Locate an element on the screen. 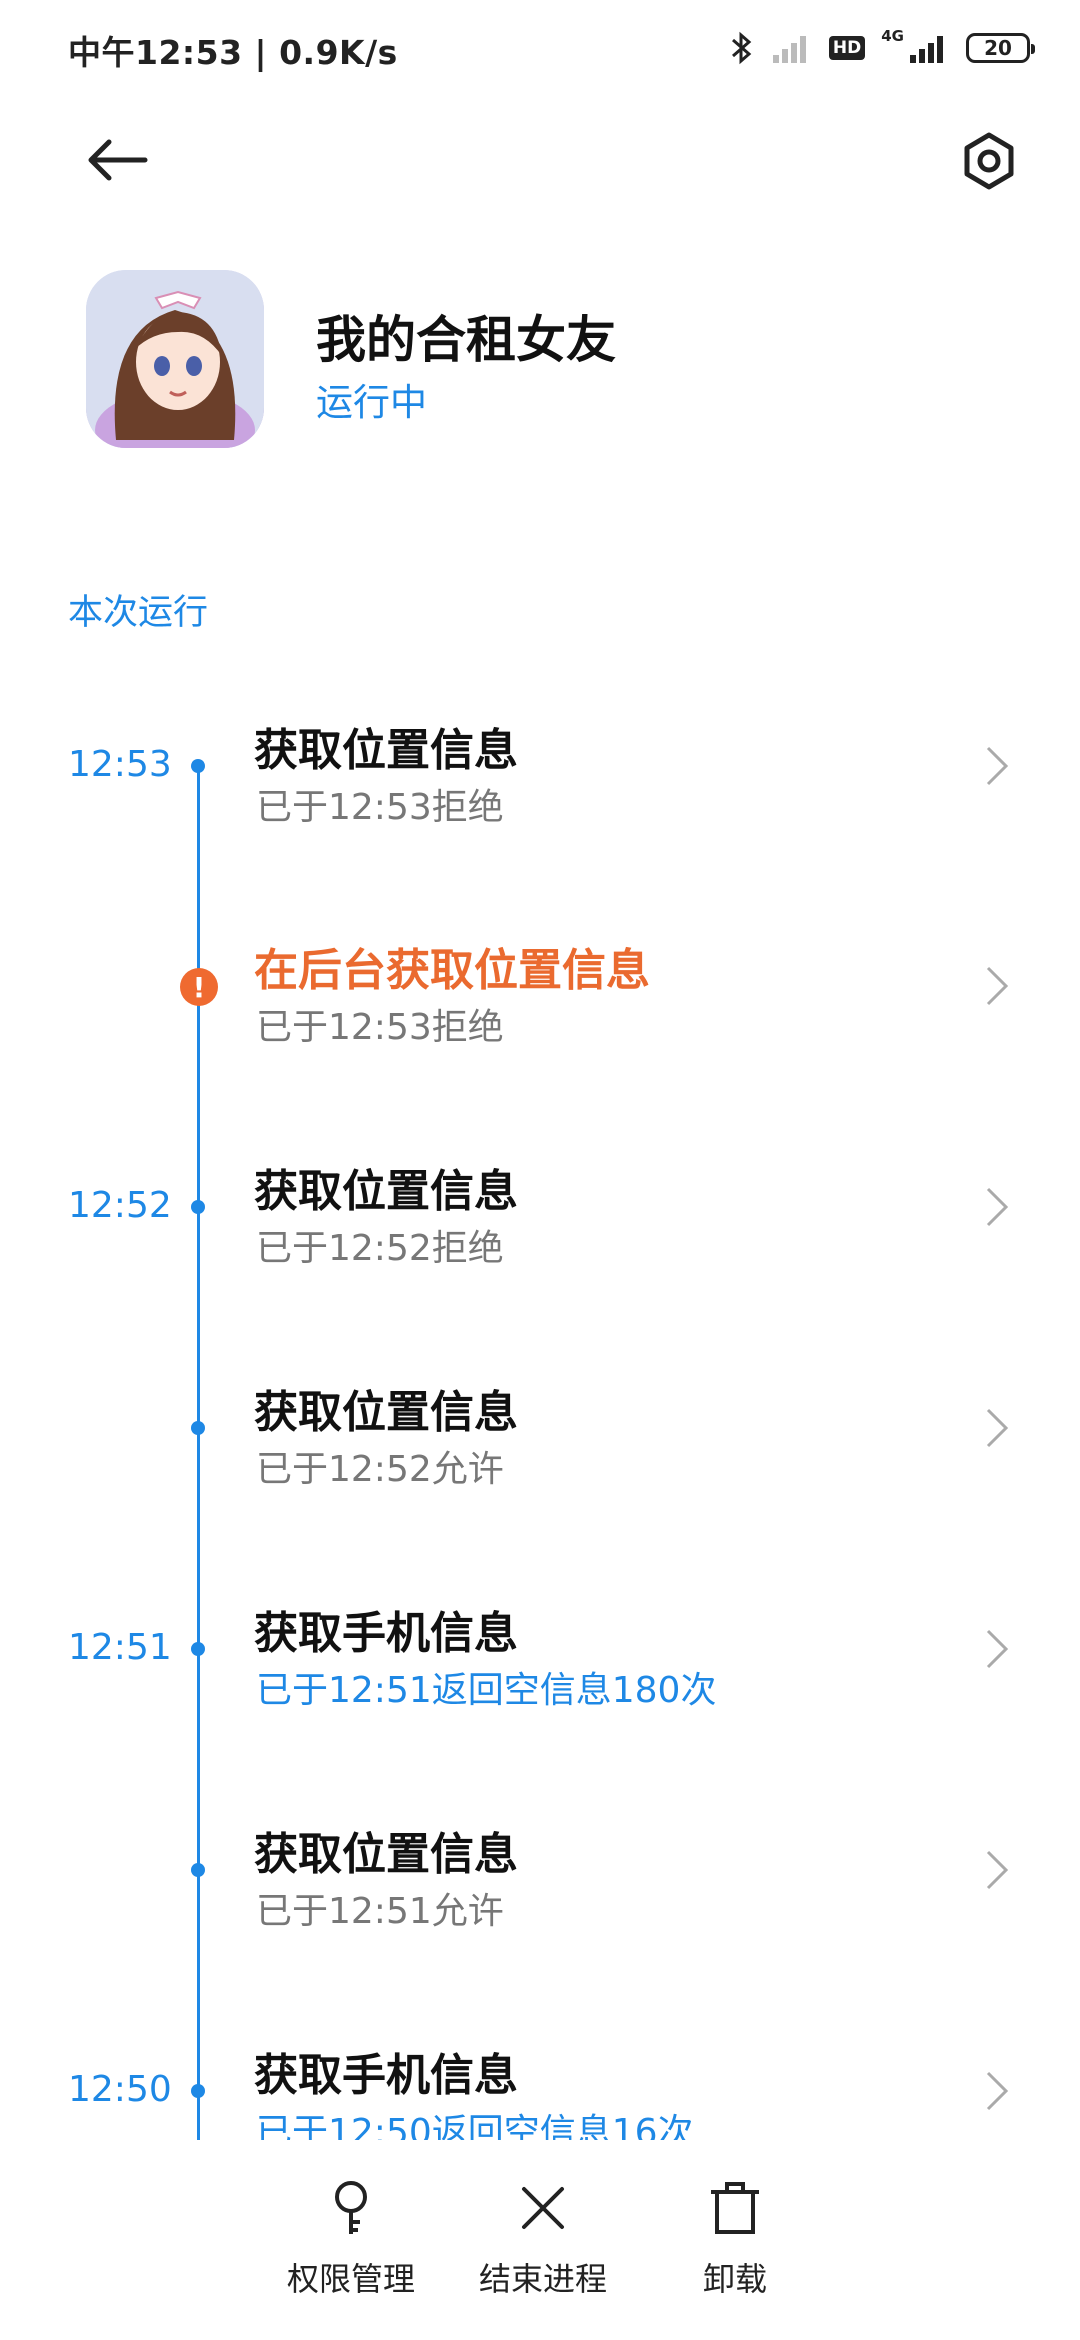 This screenshot has height=2340, width=1080. uninstall-label: 卸载 is located at coordinates (734, 2279).